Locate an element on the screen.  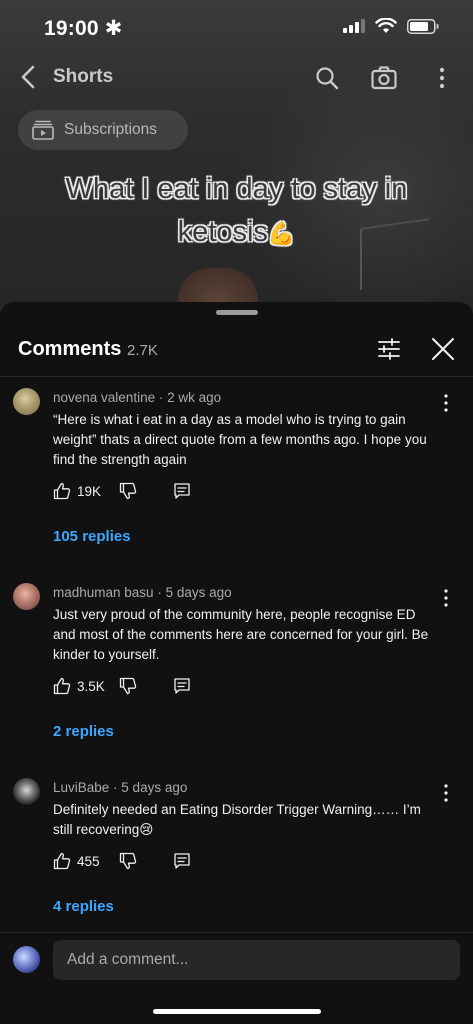
video-caption-line1: What I eat in day to stay in is located at coordinates (236, 189).